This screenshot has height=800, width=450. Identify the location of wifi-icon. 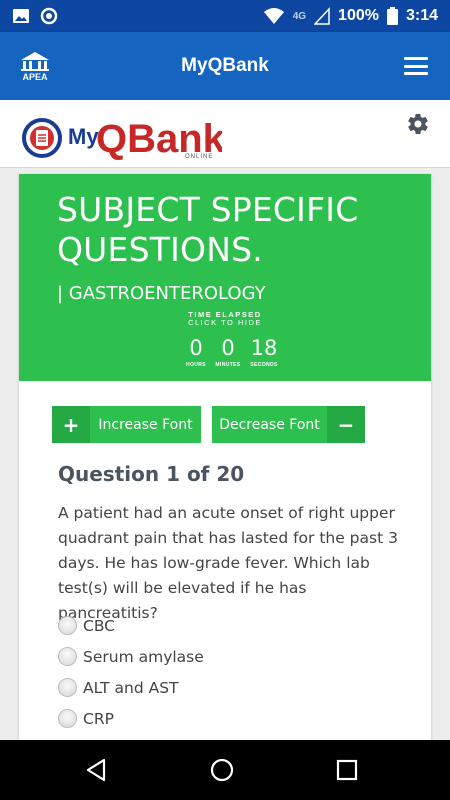
(273, 16).